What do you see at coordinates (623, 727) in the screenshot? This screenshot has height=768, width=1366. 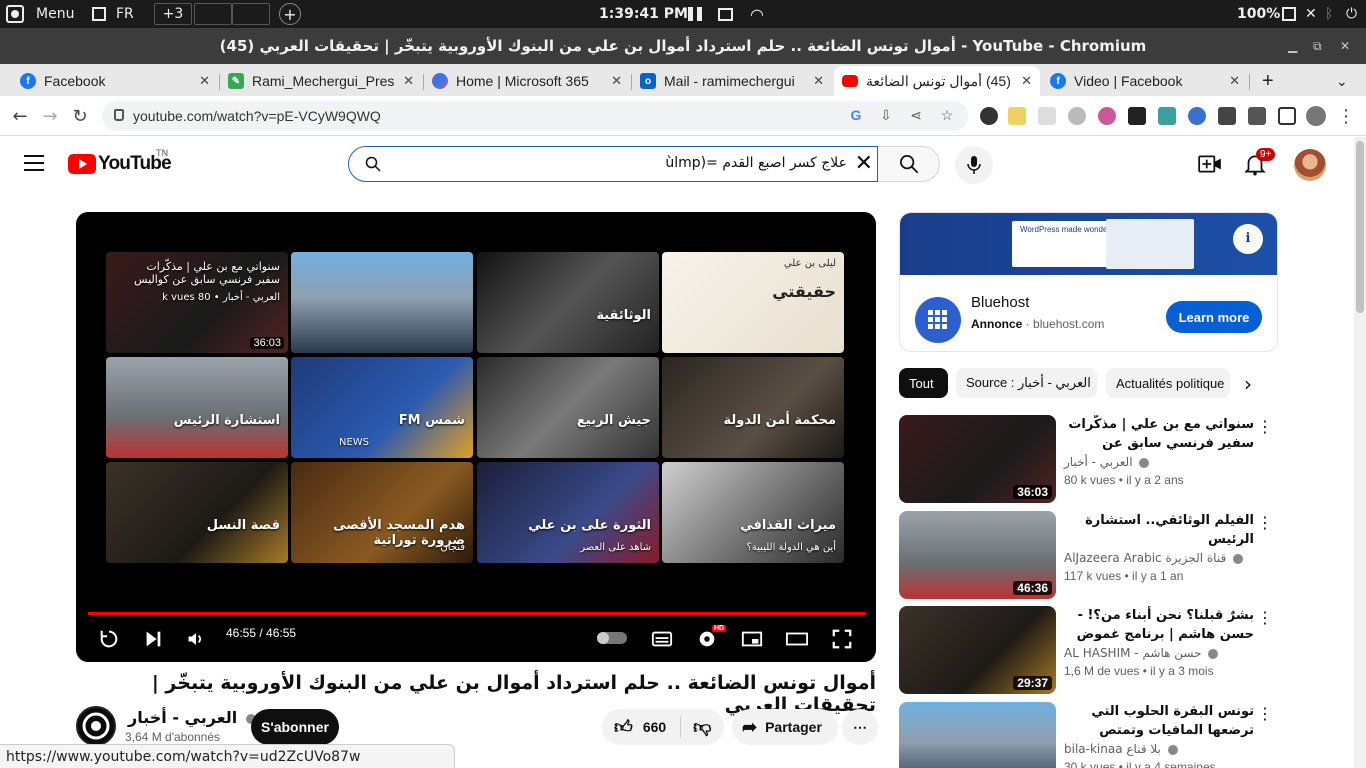 I see `like-icon: 👍︎` at bounding box center [623, 727].